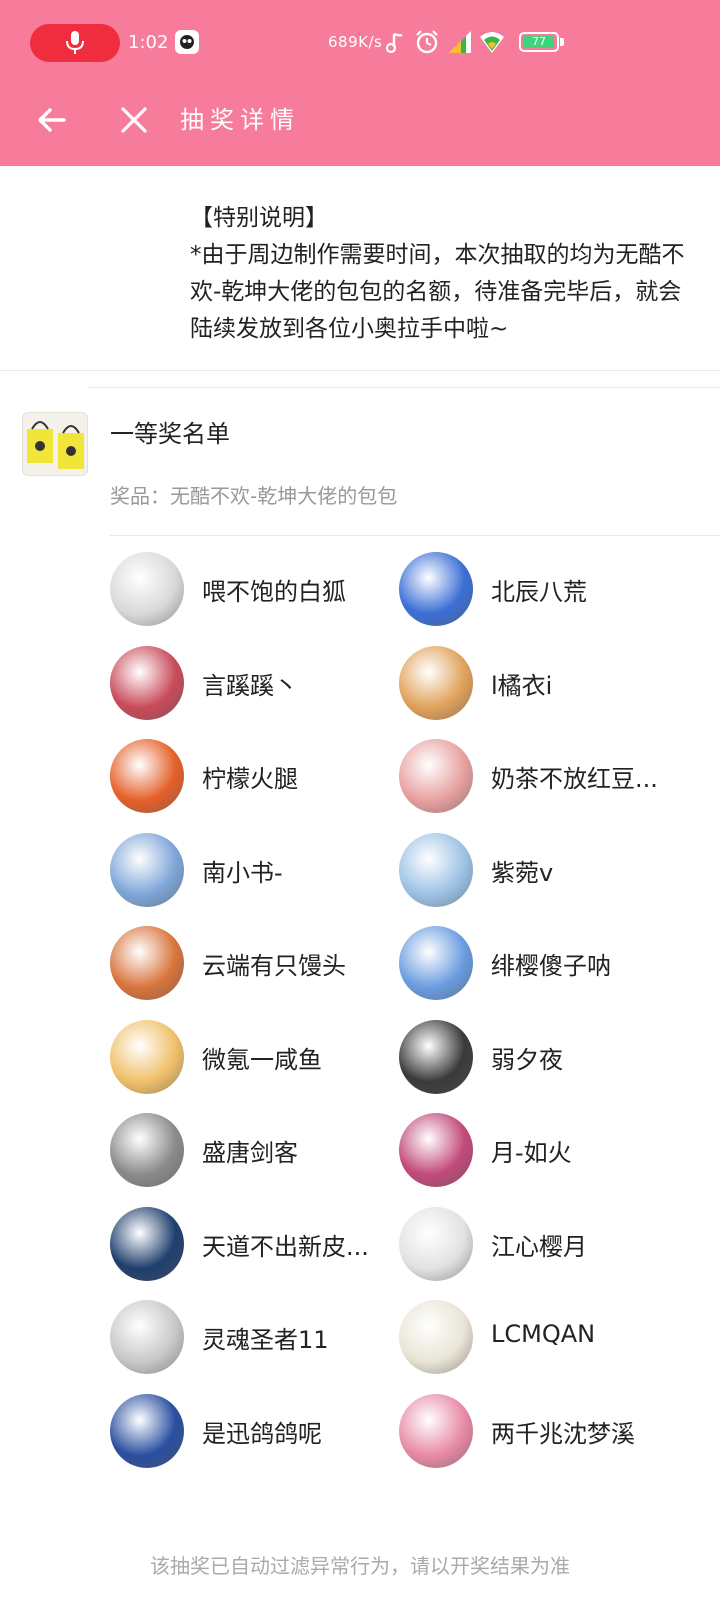 This screenshot has height=1600, width=720. What do you see at coordinates (250, 685) in the screenshot?
I see `winner-name: 言蹊蹊丶` at bounding box center [250, 685].